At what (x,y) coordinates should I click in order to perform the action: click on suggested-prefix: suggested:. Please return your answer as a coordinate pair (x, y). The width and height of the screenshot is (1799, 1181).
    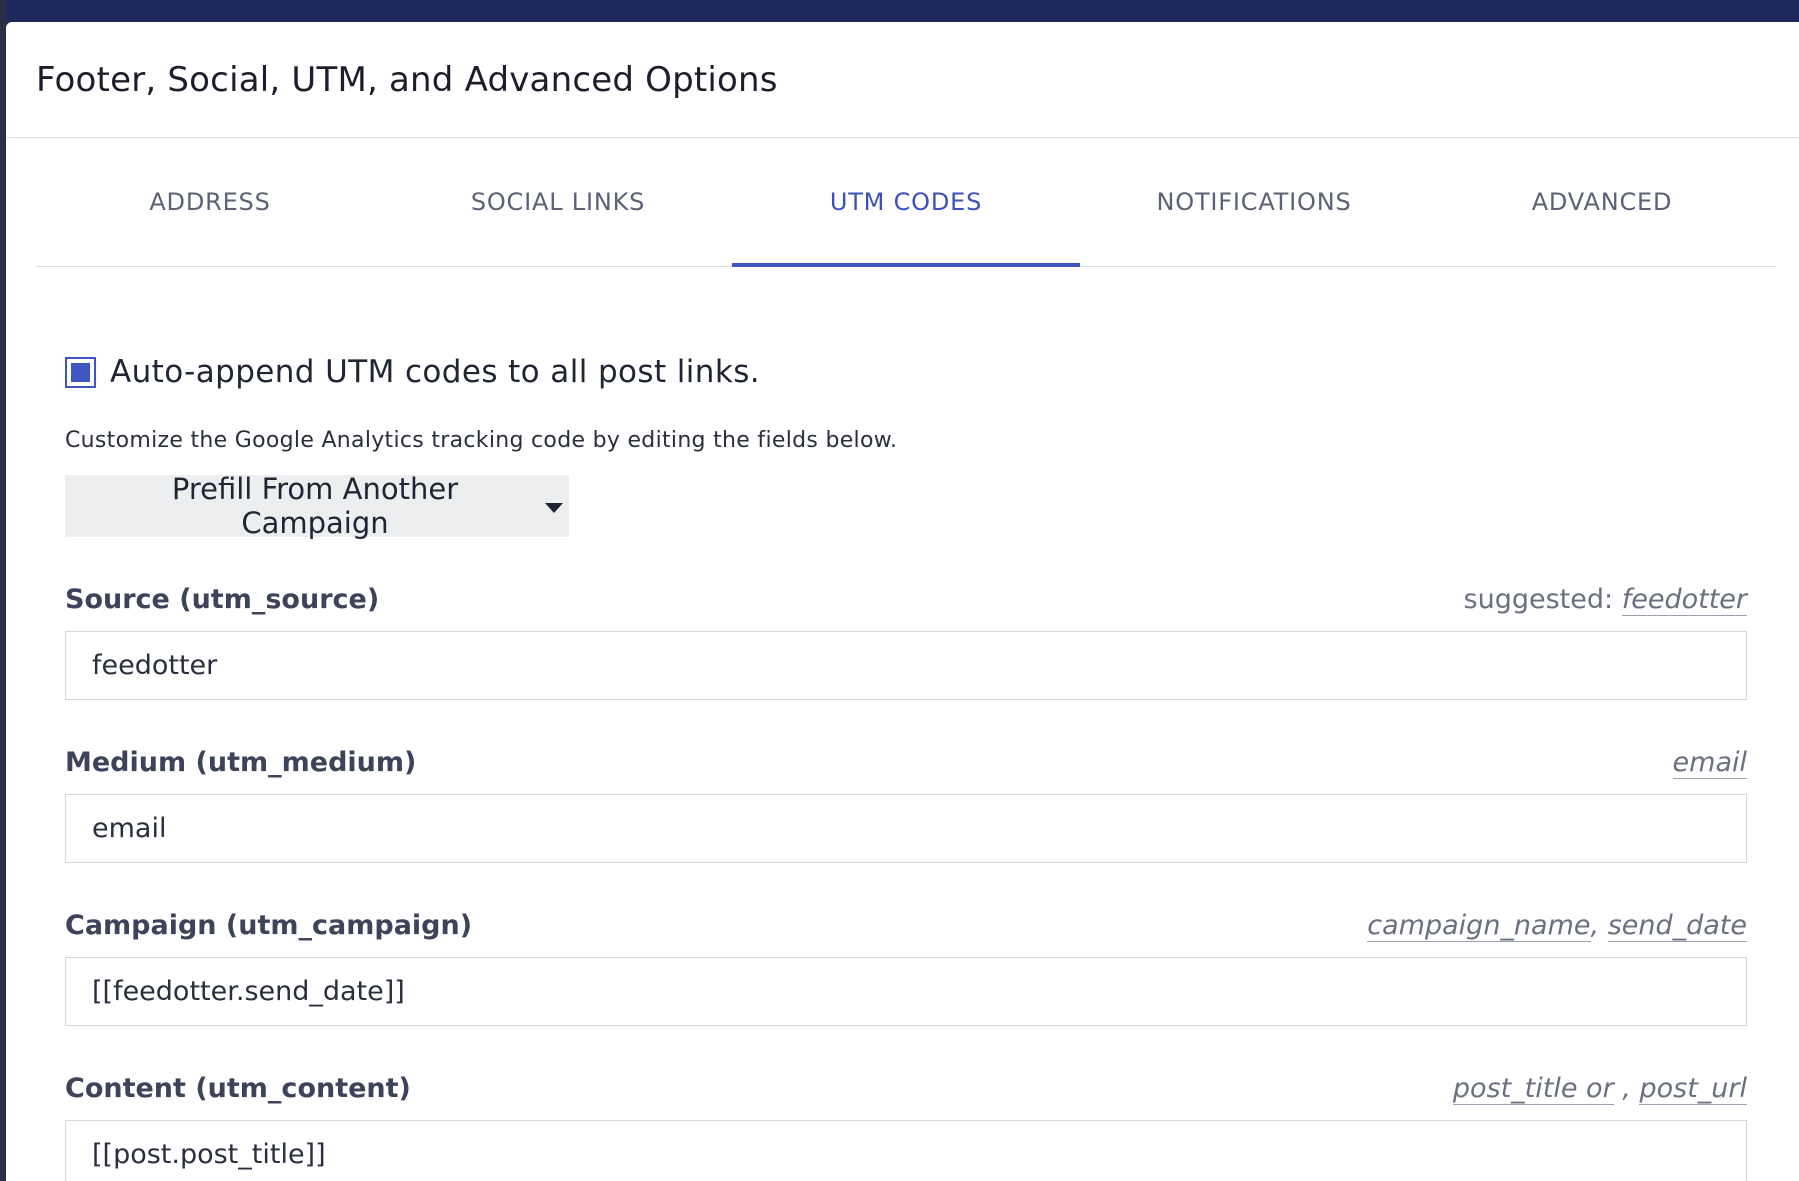
    Looking at the image, I should click on (1538, 599).